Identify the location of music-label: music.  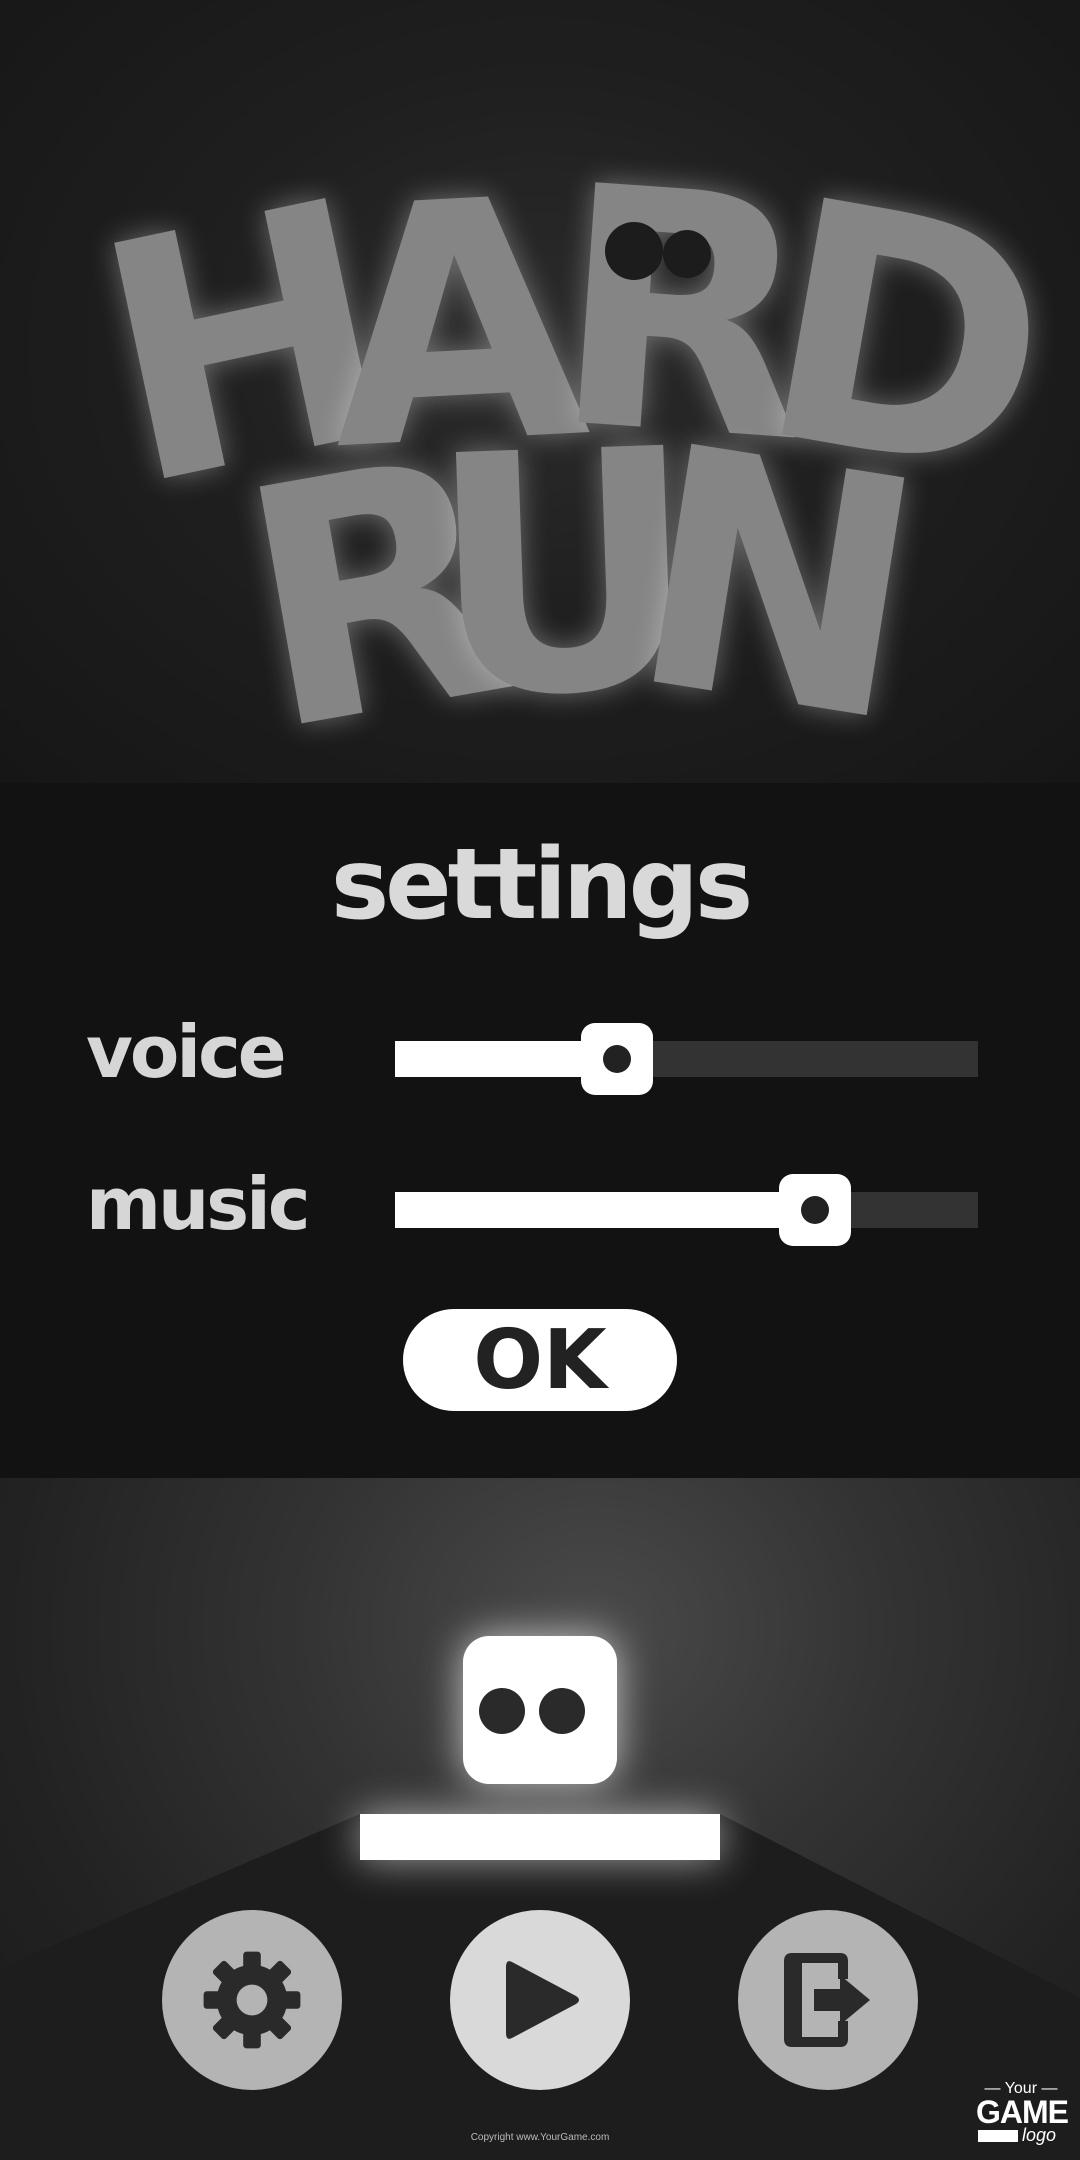
(198, 1204).